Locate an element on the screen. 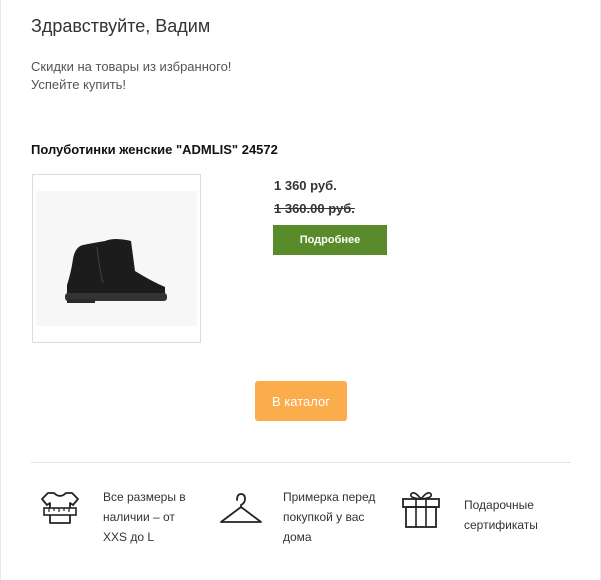 The height and width of the screenshot is (580, 601). product-price: 1 360 руб. is located at coordinates (305, 185).